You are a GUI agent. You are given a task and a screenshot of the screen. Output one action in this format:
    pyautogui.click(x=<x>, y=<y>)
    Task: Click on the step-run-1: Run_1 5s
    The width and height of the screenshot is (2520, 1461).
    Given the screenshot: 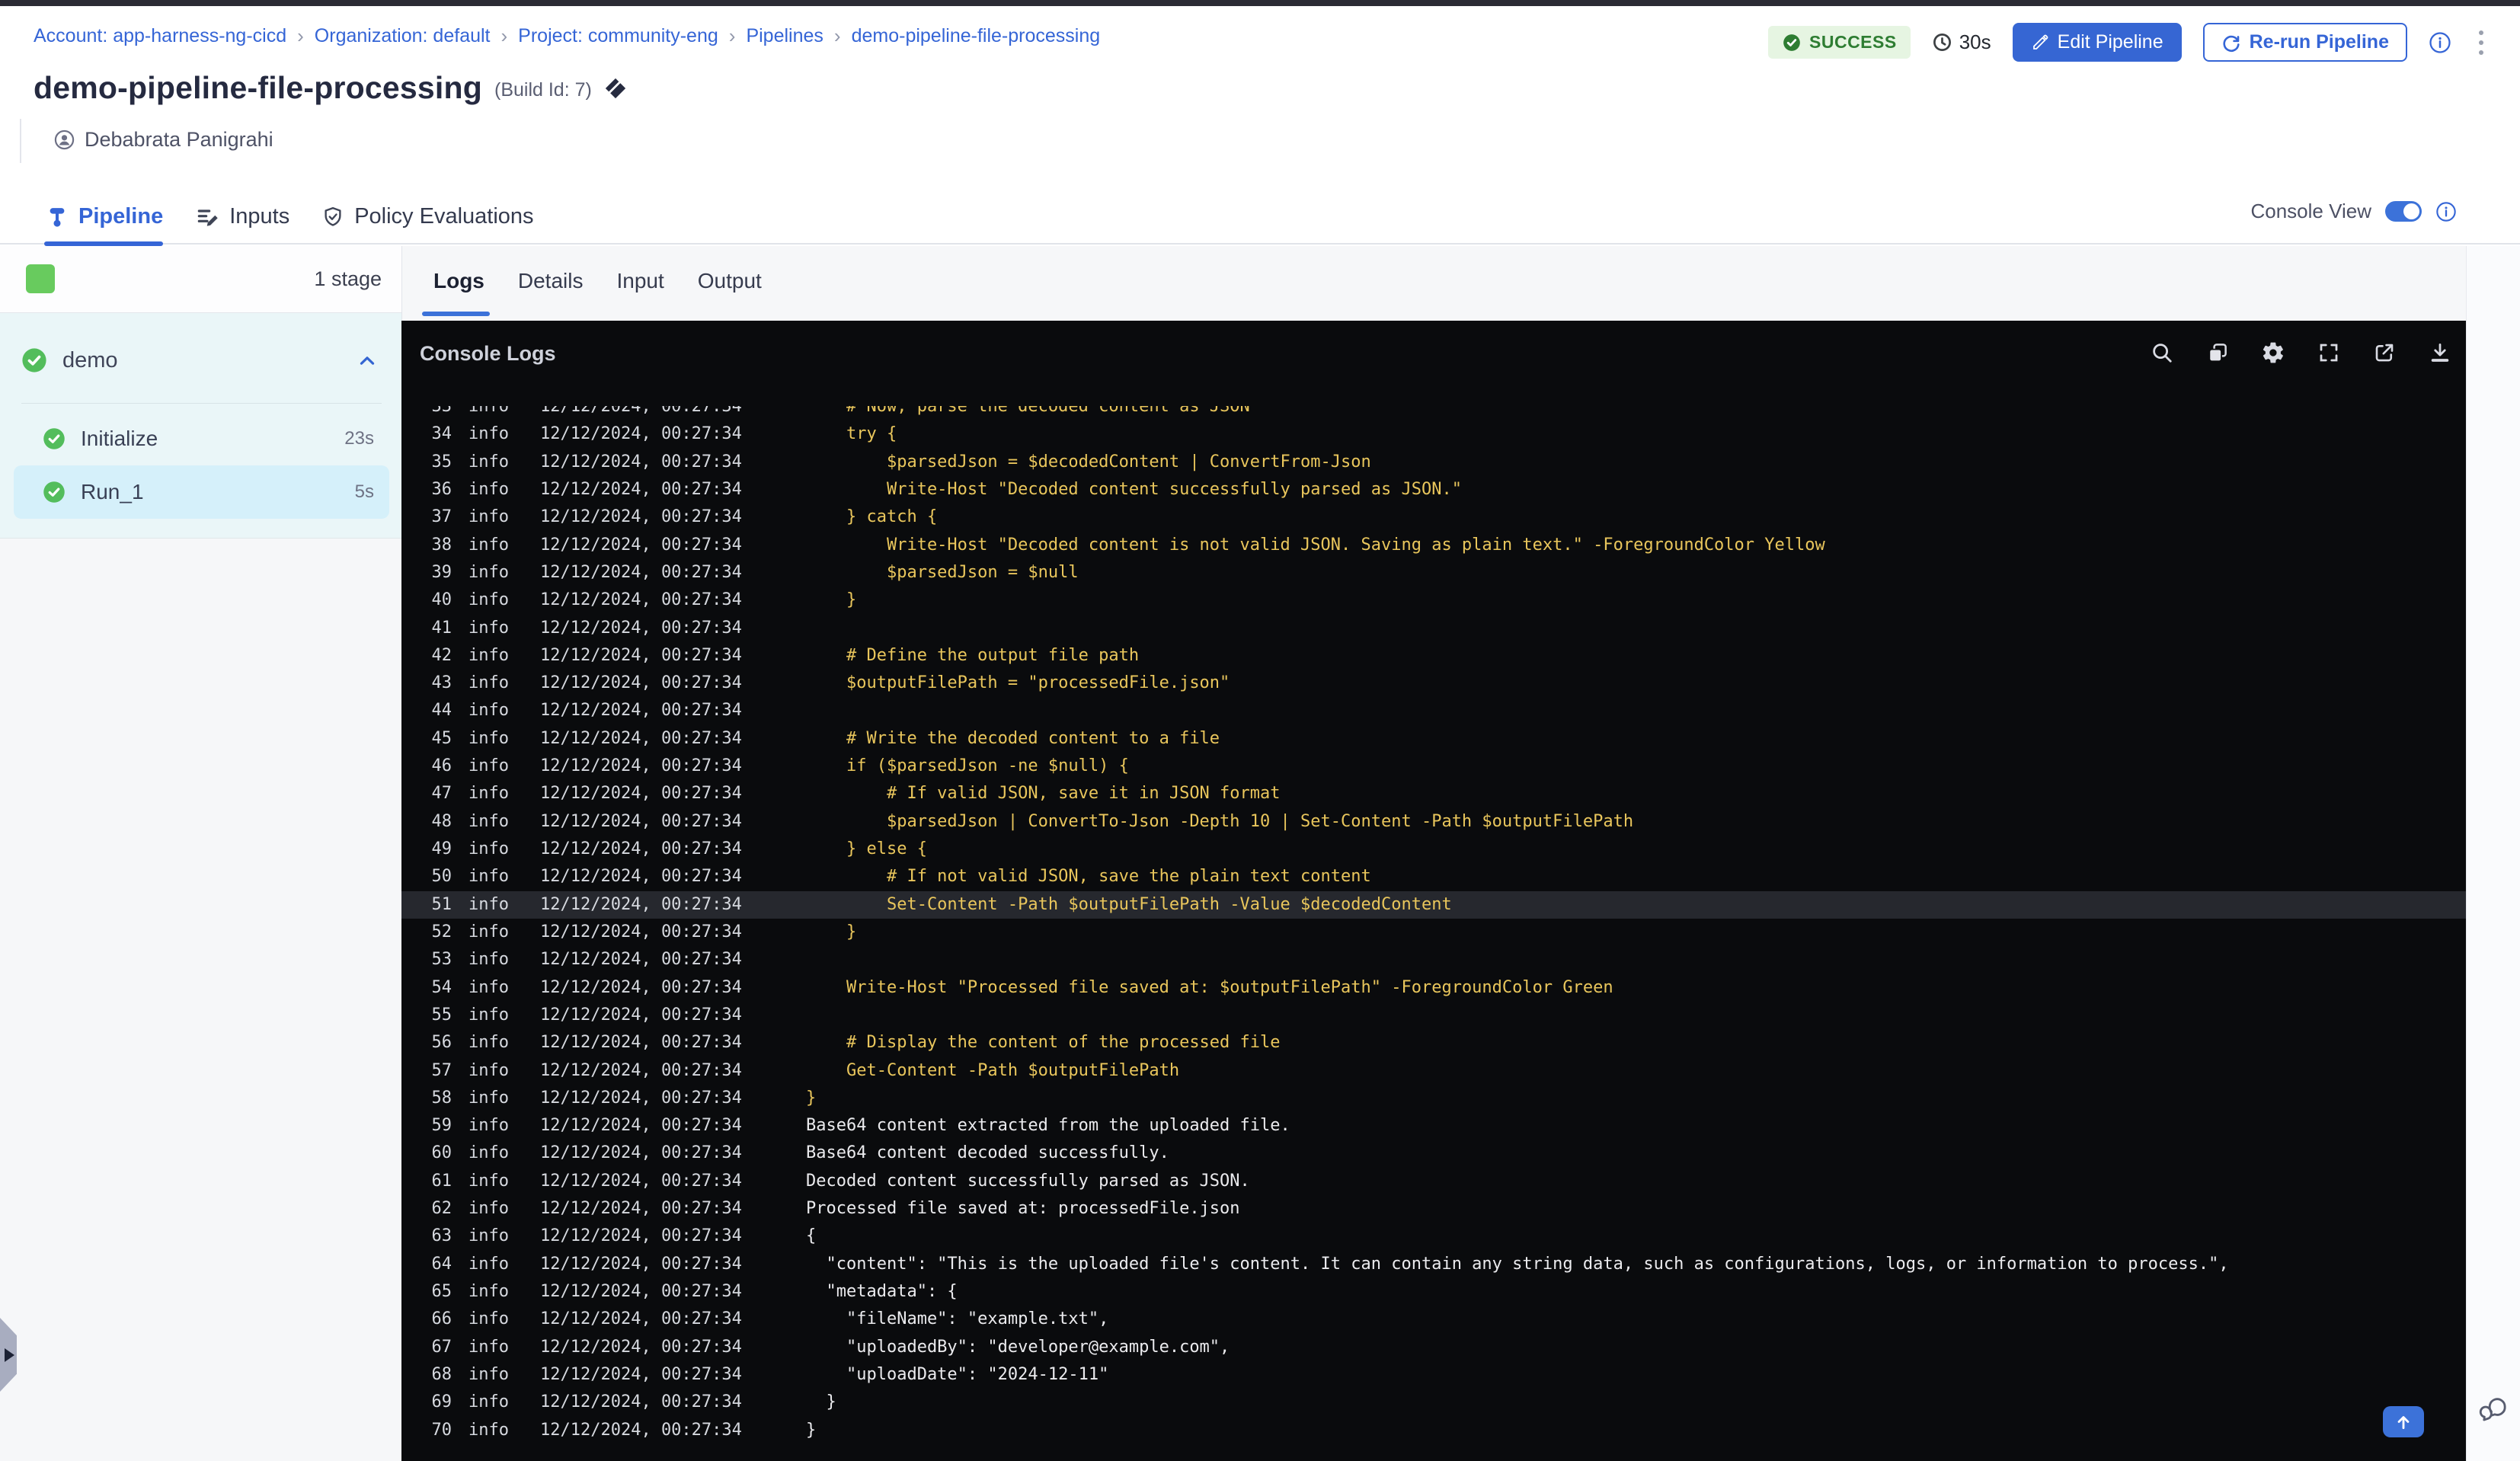 What is the action you would take?
    pyautogui.click(x=201, y=492)
    